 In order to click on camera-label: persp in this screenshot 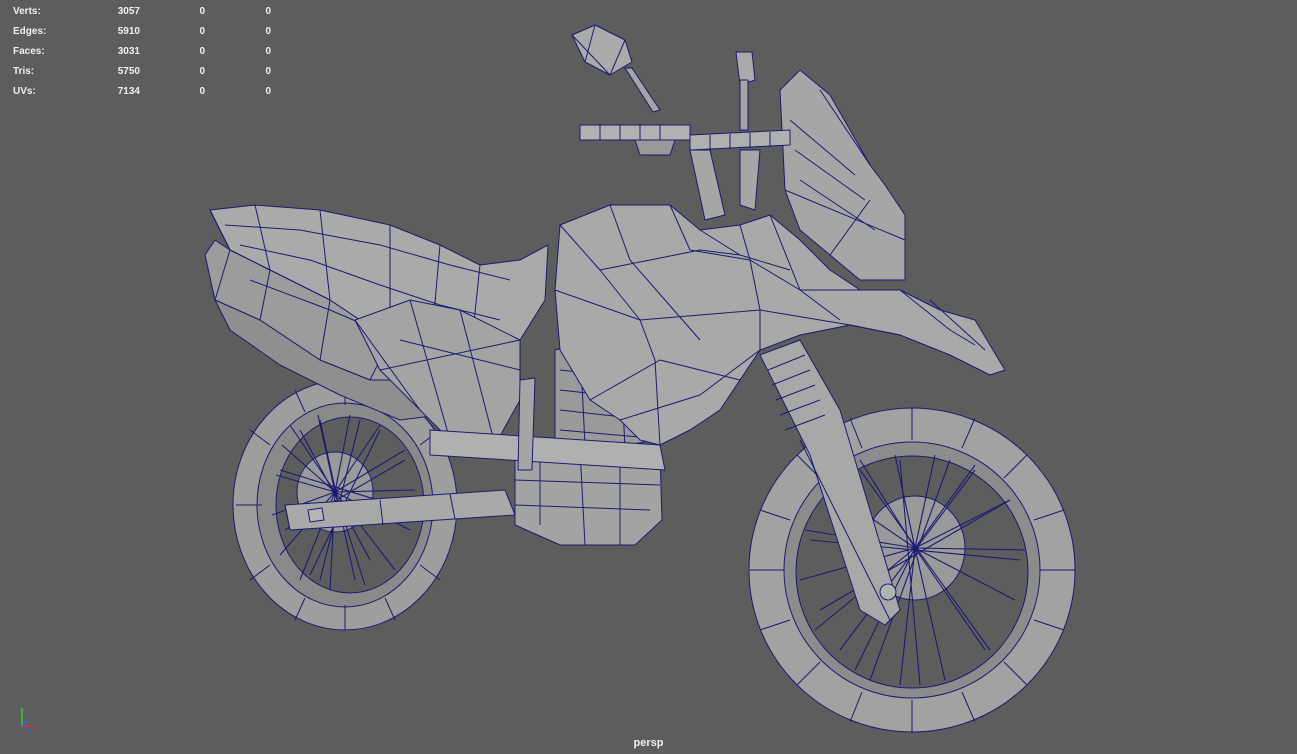, I will do `click(648, 743)`.